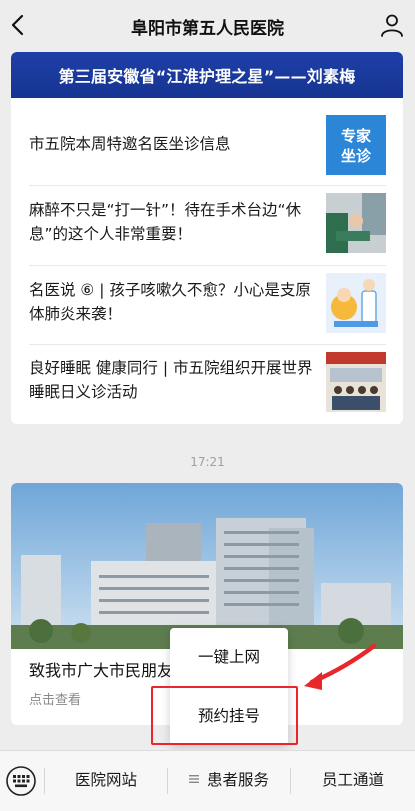  I want to click on menu-item-quick-network: 一键上网, so click(229, 657).